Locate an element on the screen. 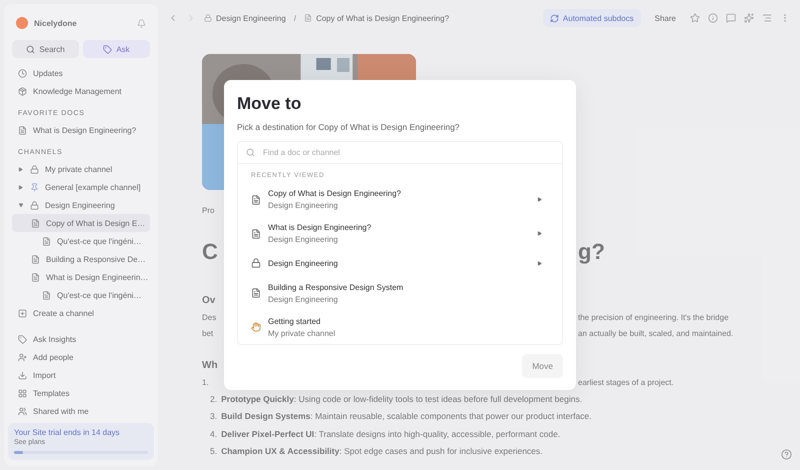  ask-button: Ask is located at coordinates (116, 49).